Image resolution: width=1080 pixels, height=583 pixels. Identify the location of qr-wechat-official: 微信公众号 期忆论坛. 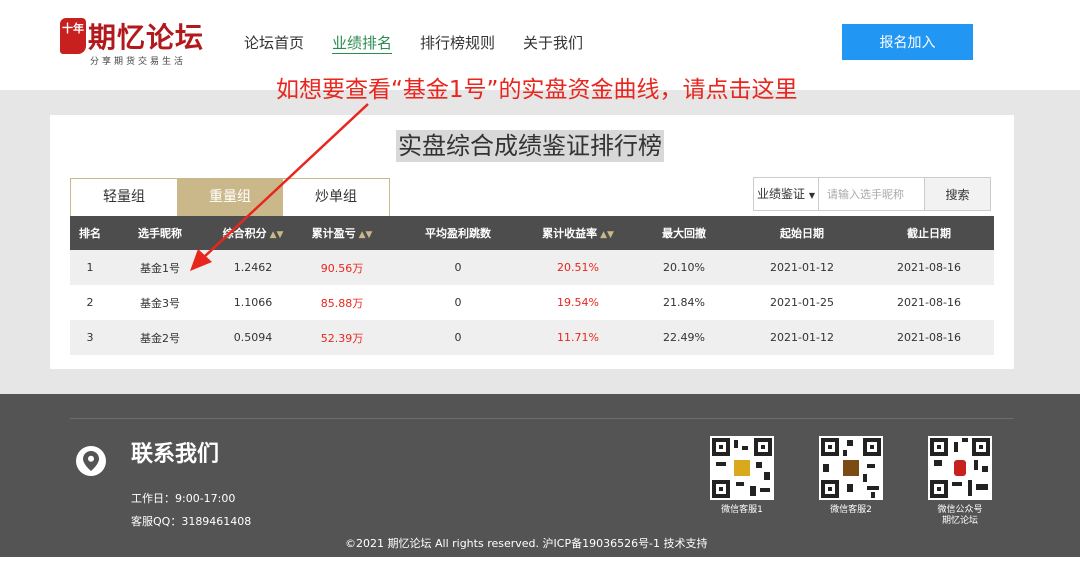
(960, 481).